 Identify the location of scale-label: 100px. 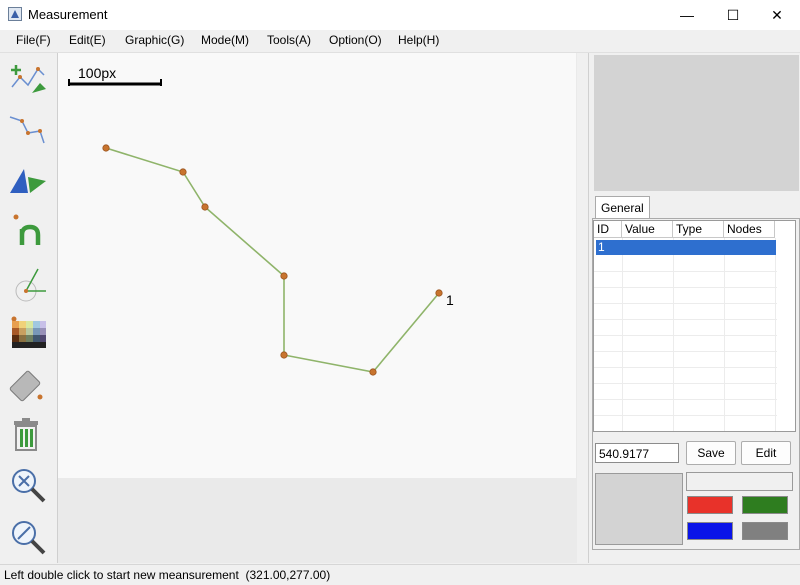
(97, 73).